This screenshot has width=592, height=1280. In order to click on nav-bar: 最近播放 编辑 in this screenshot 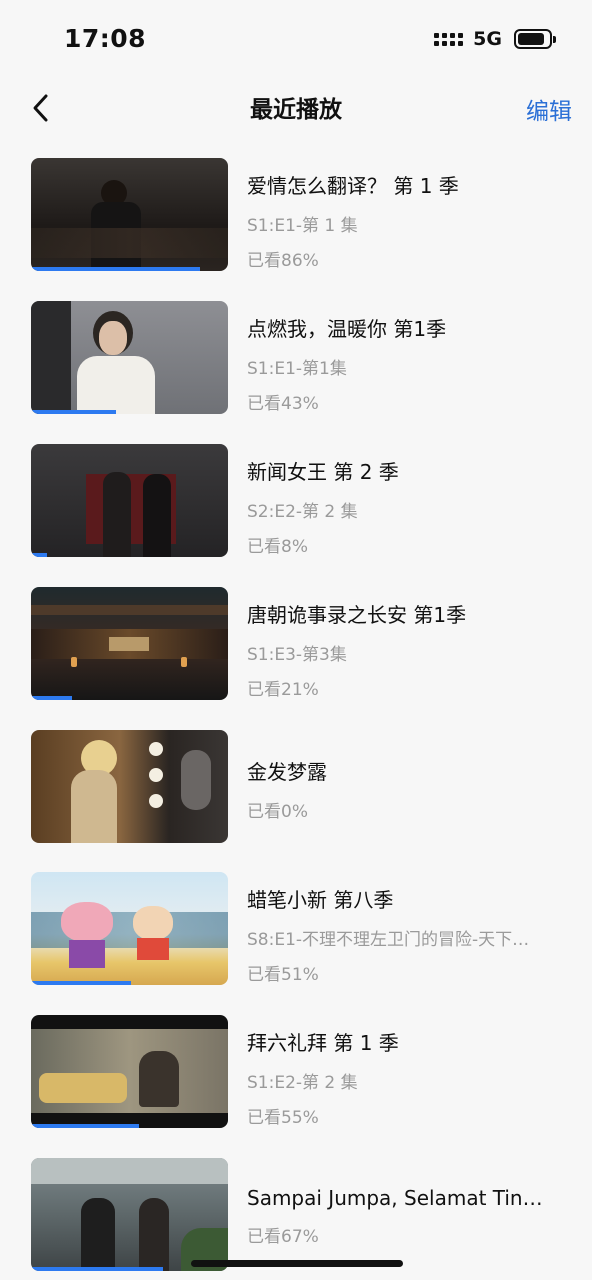, I will do `click(296, 108)`.